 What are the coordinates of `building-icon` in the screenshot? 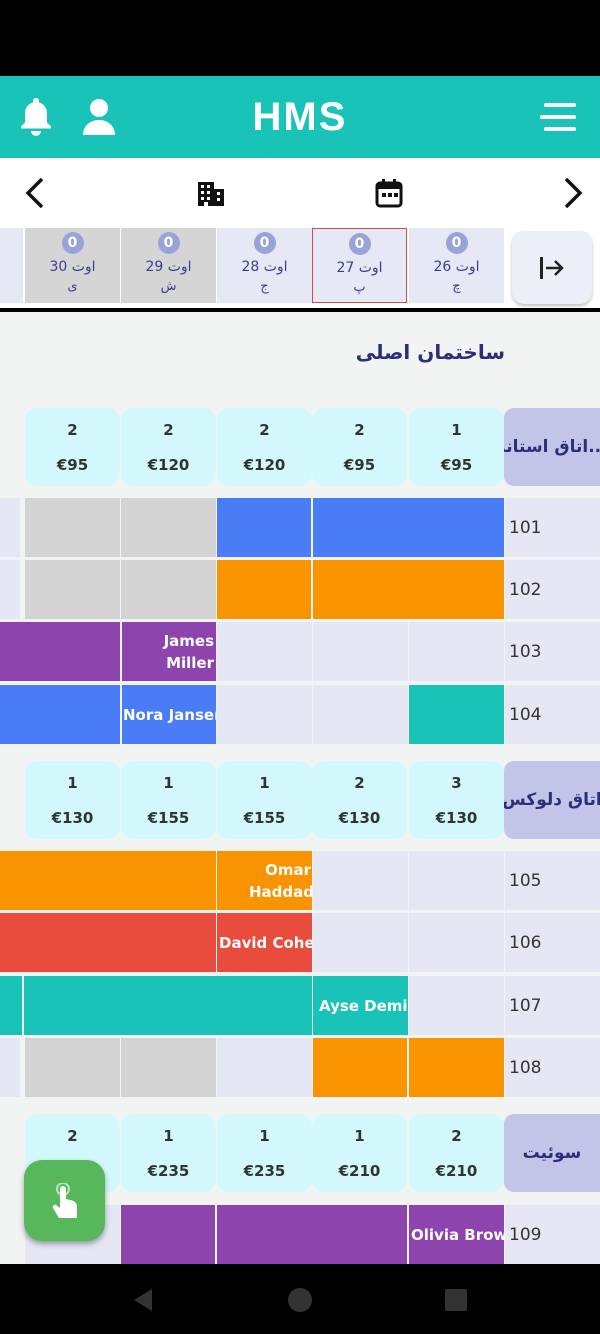 It's located at (211, 193).